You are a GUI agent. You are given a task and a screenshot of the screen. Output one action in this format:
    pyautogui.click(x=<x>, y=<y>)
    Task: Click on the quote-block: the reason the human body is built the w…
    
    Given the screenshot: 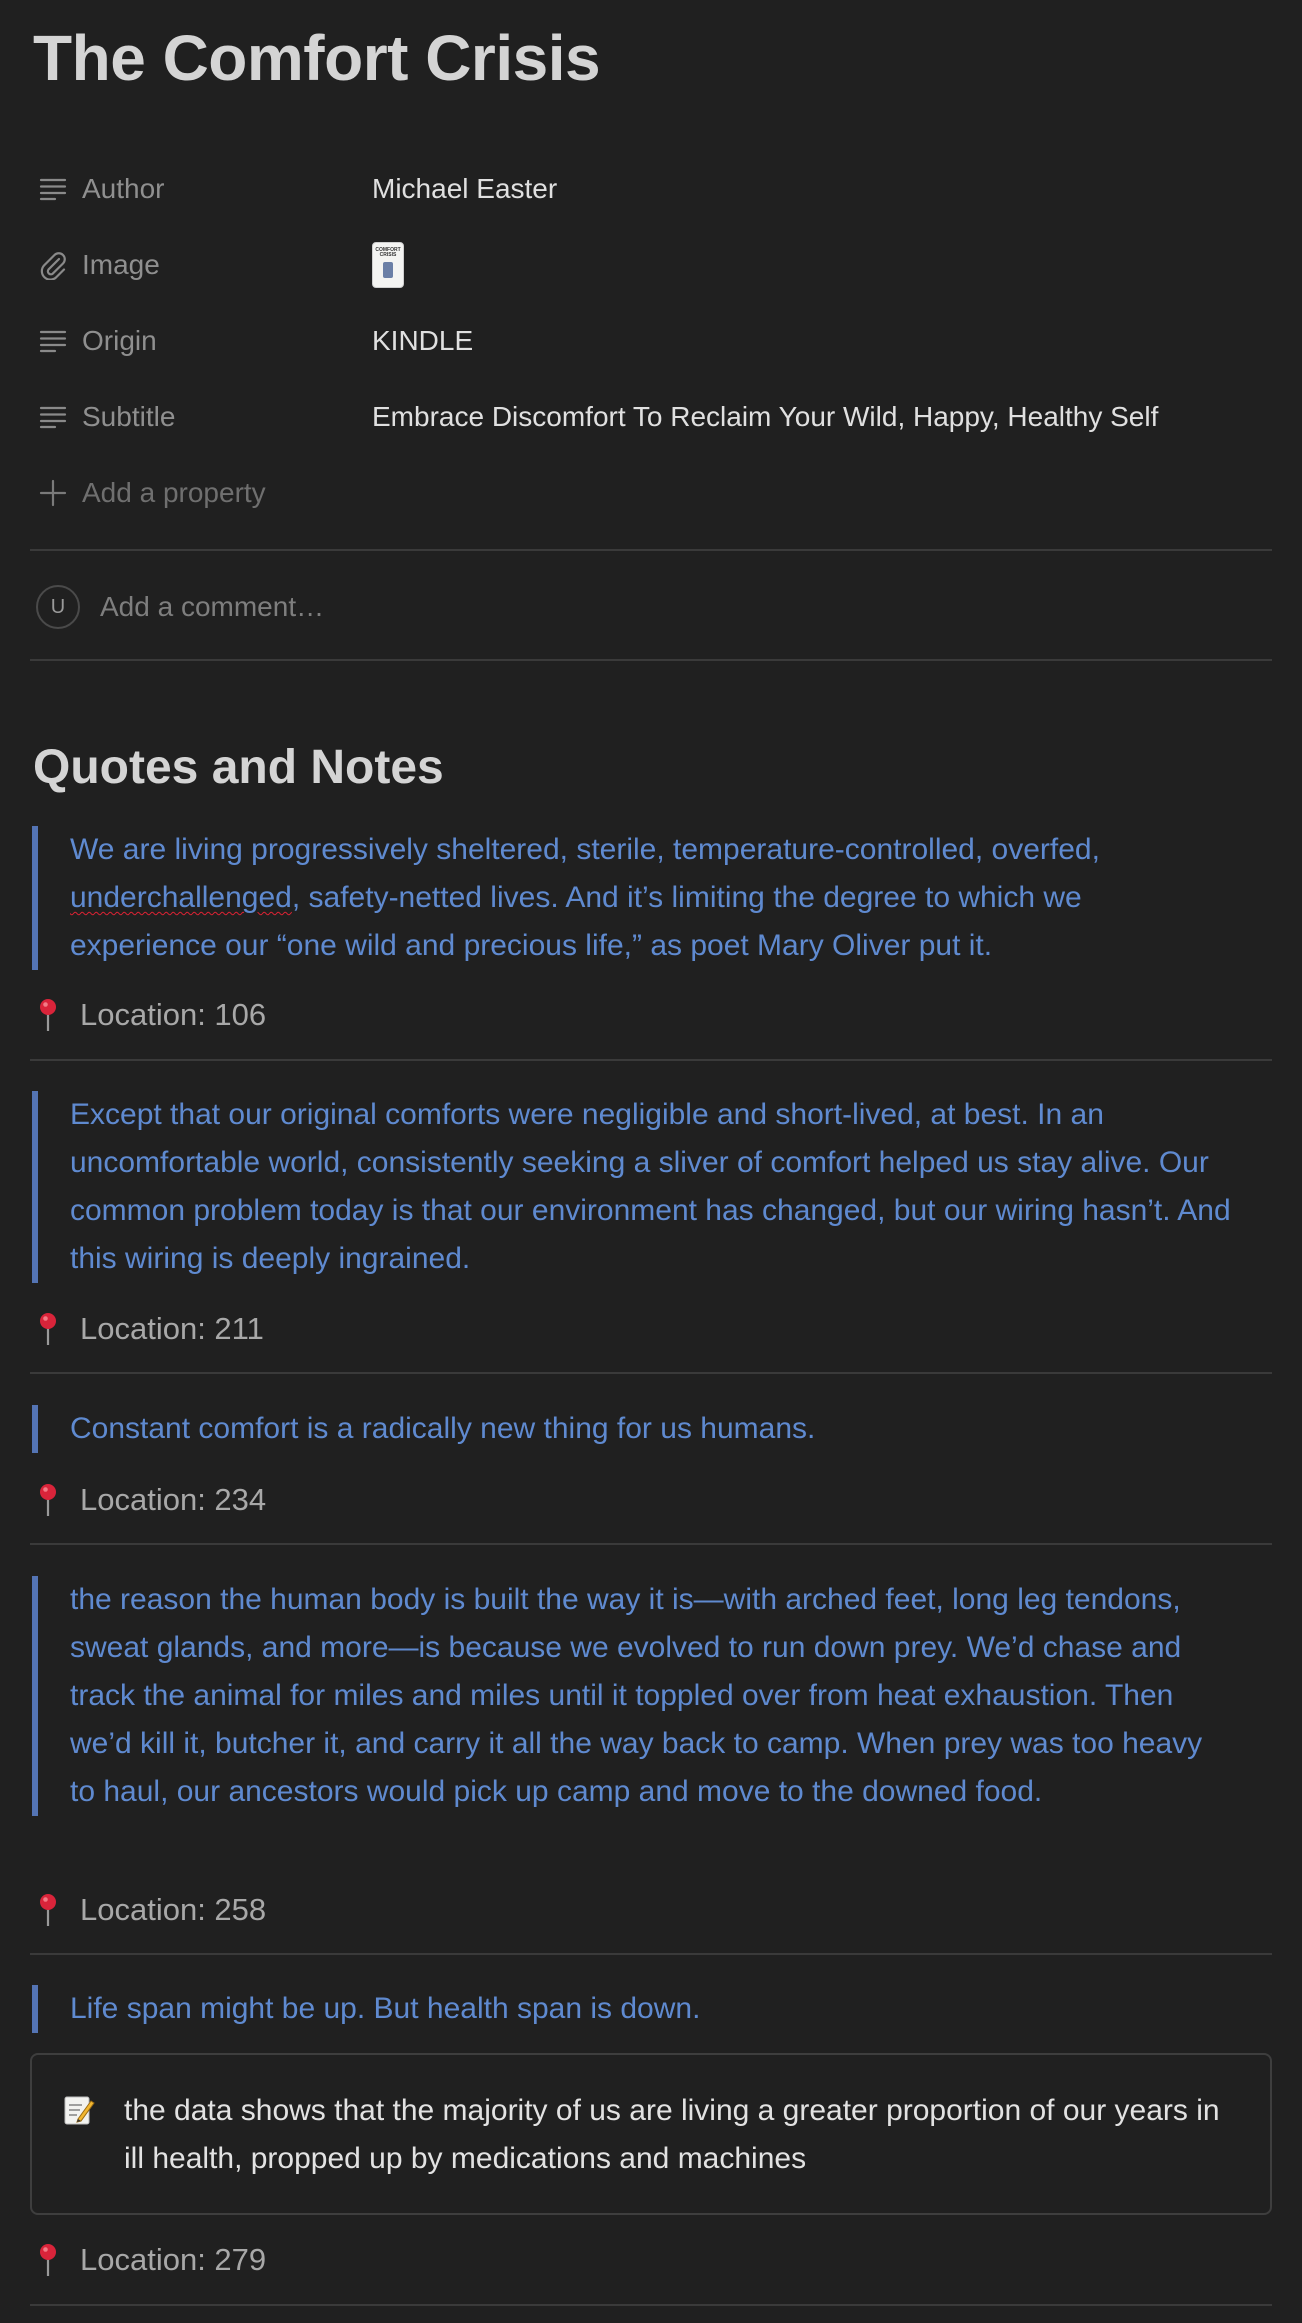 What is the action you would take?
    pyautogui.click(x=632, y=1696)
    